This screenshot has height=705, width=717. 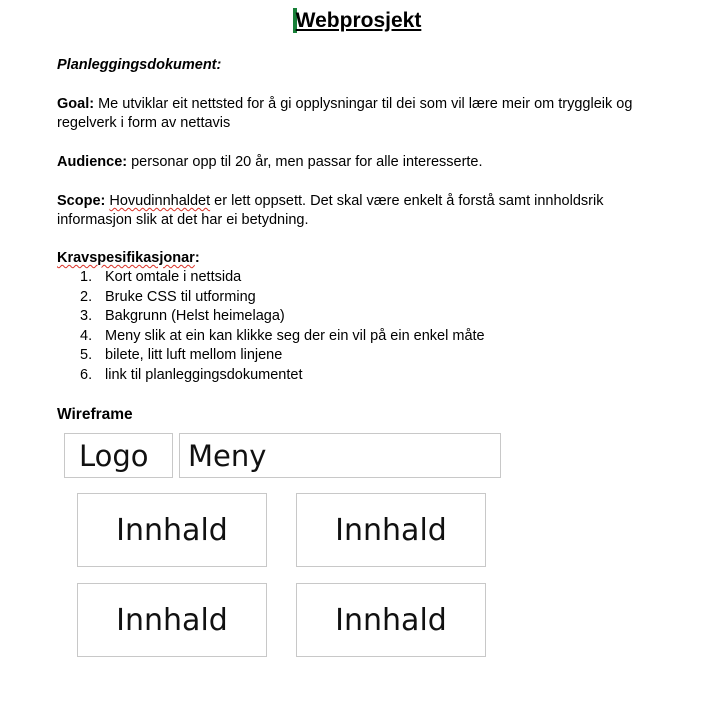 What do you see at coordinates (114, 455) in the screenshot?
I see `wireframe-logo-label: Logo` at bounding box center [114, 455].